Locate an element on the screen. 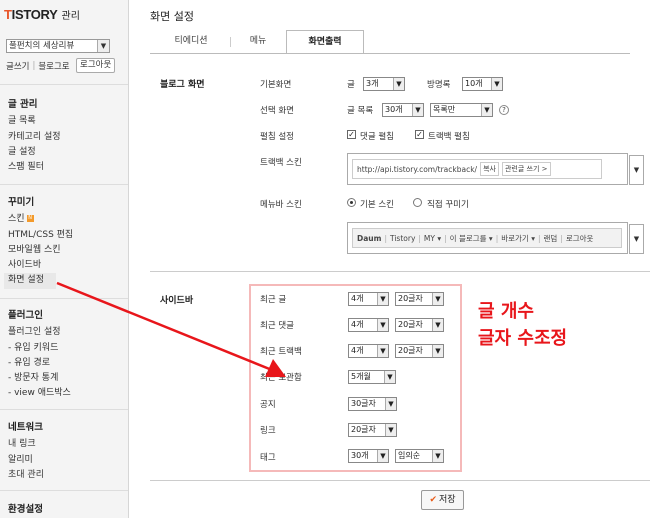 Image resolution: width=650 pixels, height=519 pixels. sidebar-item-post-list: 글 목록 is located at coordinates (34, 121).